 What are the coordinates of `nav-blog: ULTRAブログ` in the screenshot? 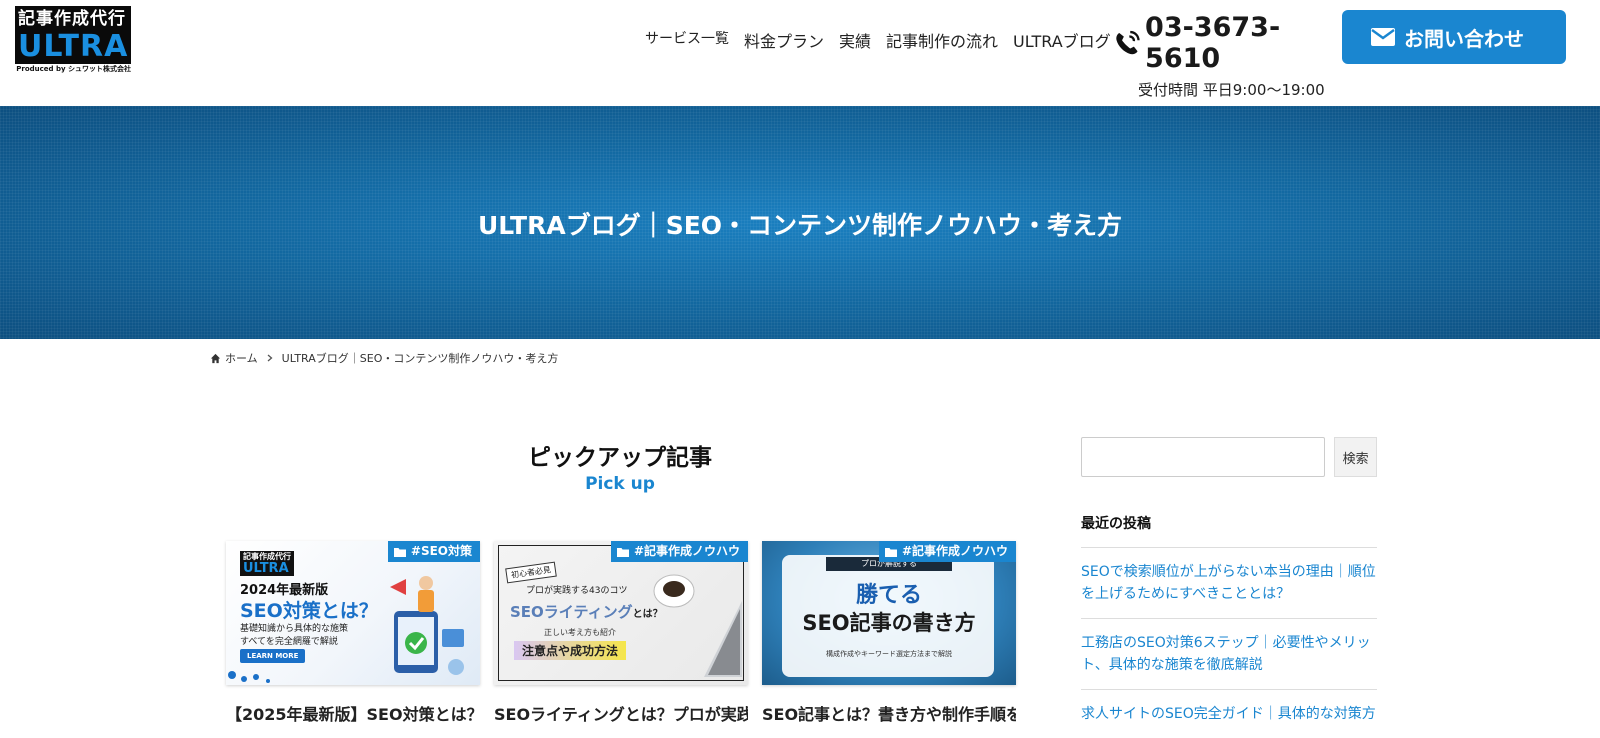 It's located at (1062, 40).